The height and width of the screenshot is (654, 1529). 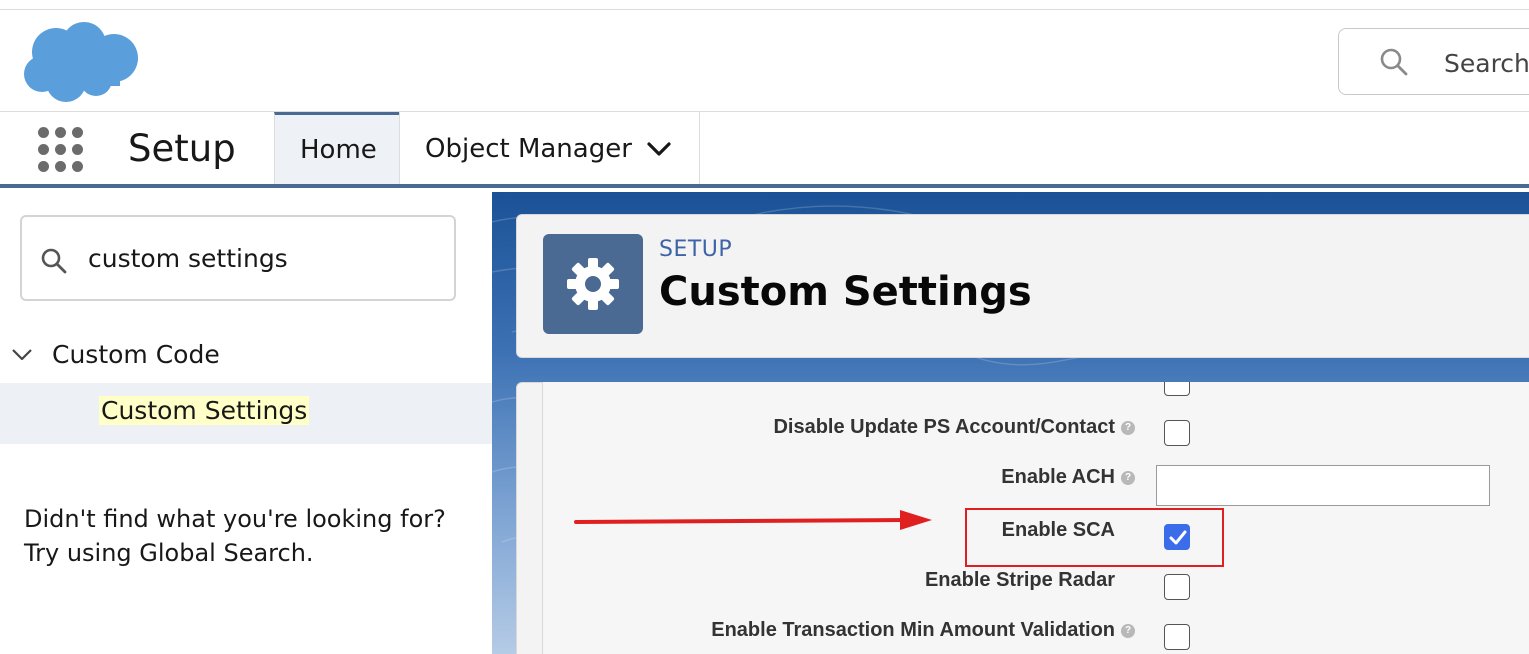 I want to click on help-line-1: Didn't find what you're looking for?, so click(x=235, y=519).